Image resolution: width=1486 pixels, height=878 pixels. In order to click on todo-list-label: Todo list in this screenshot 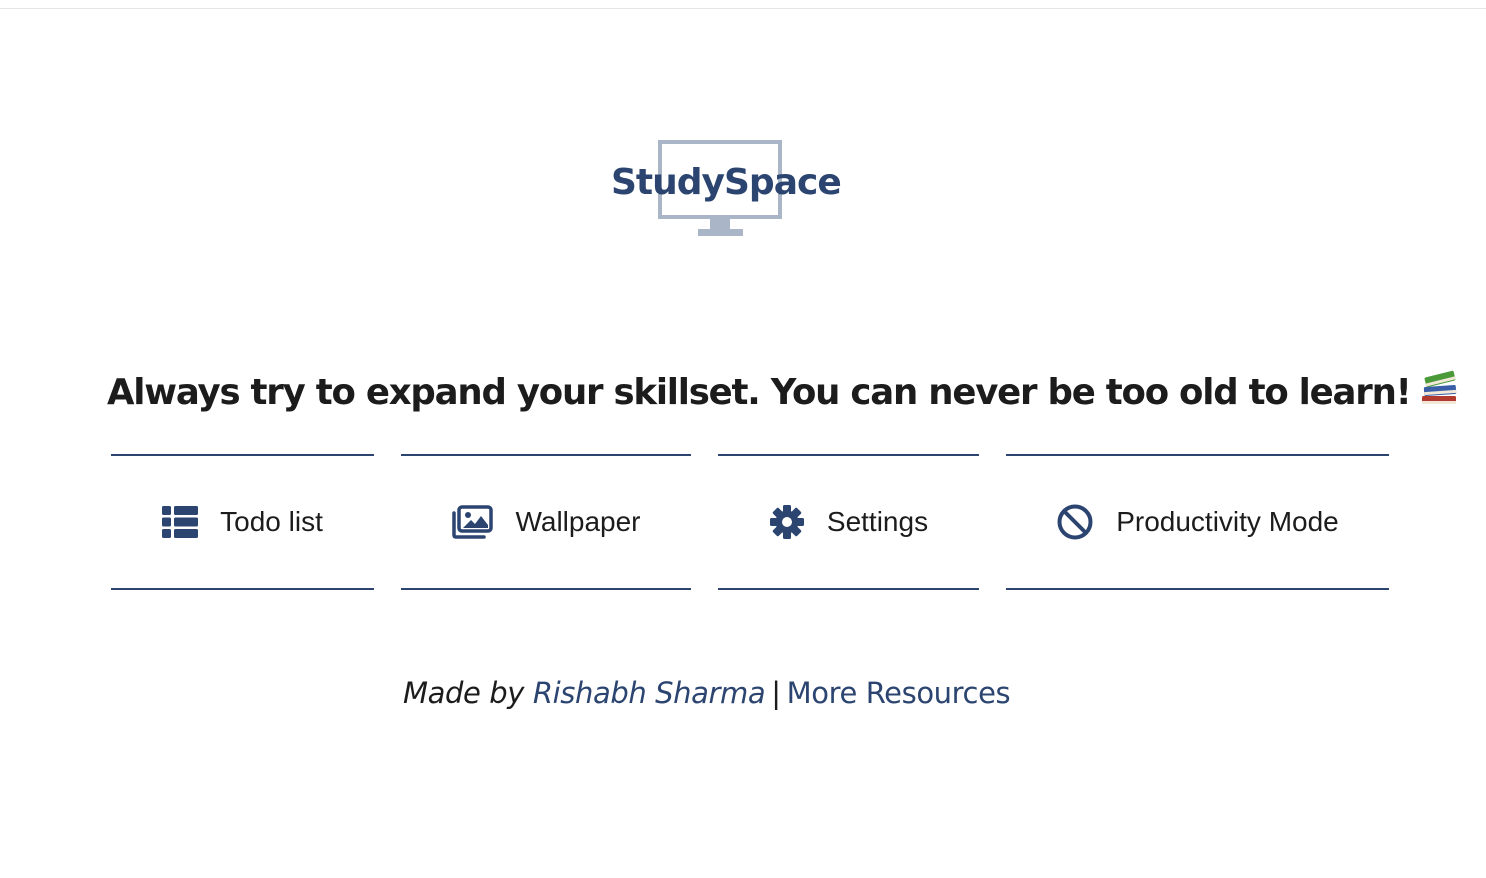, I will do `click(271, 521)`.